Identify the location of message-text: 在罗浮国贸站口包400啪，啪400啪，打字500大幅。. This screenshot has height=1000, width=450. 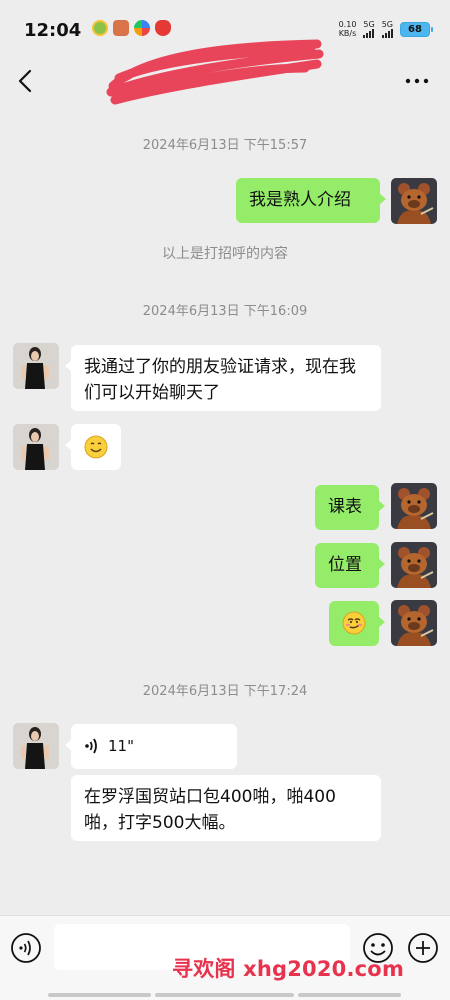
(210, 810).